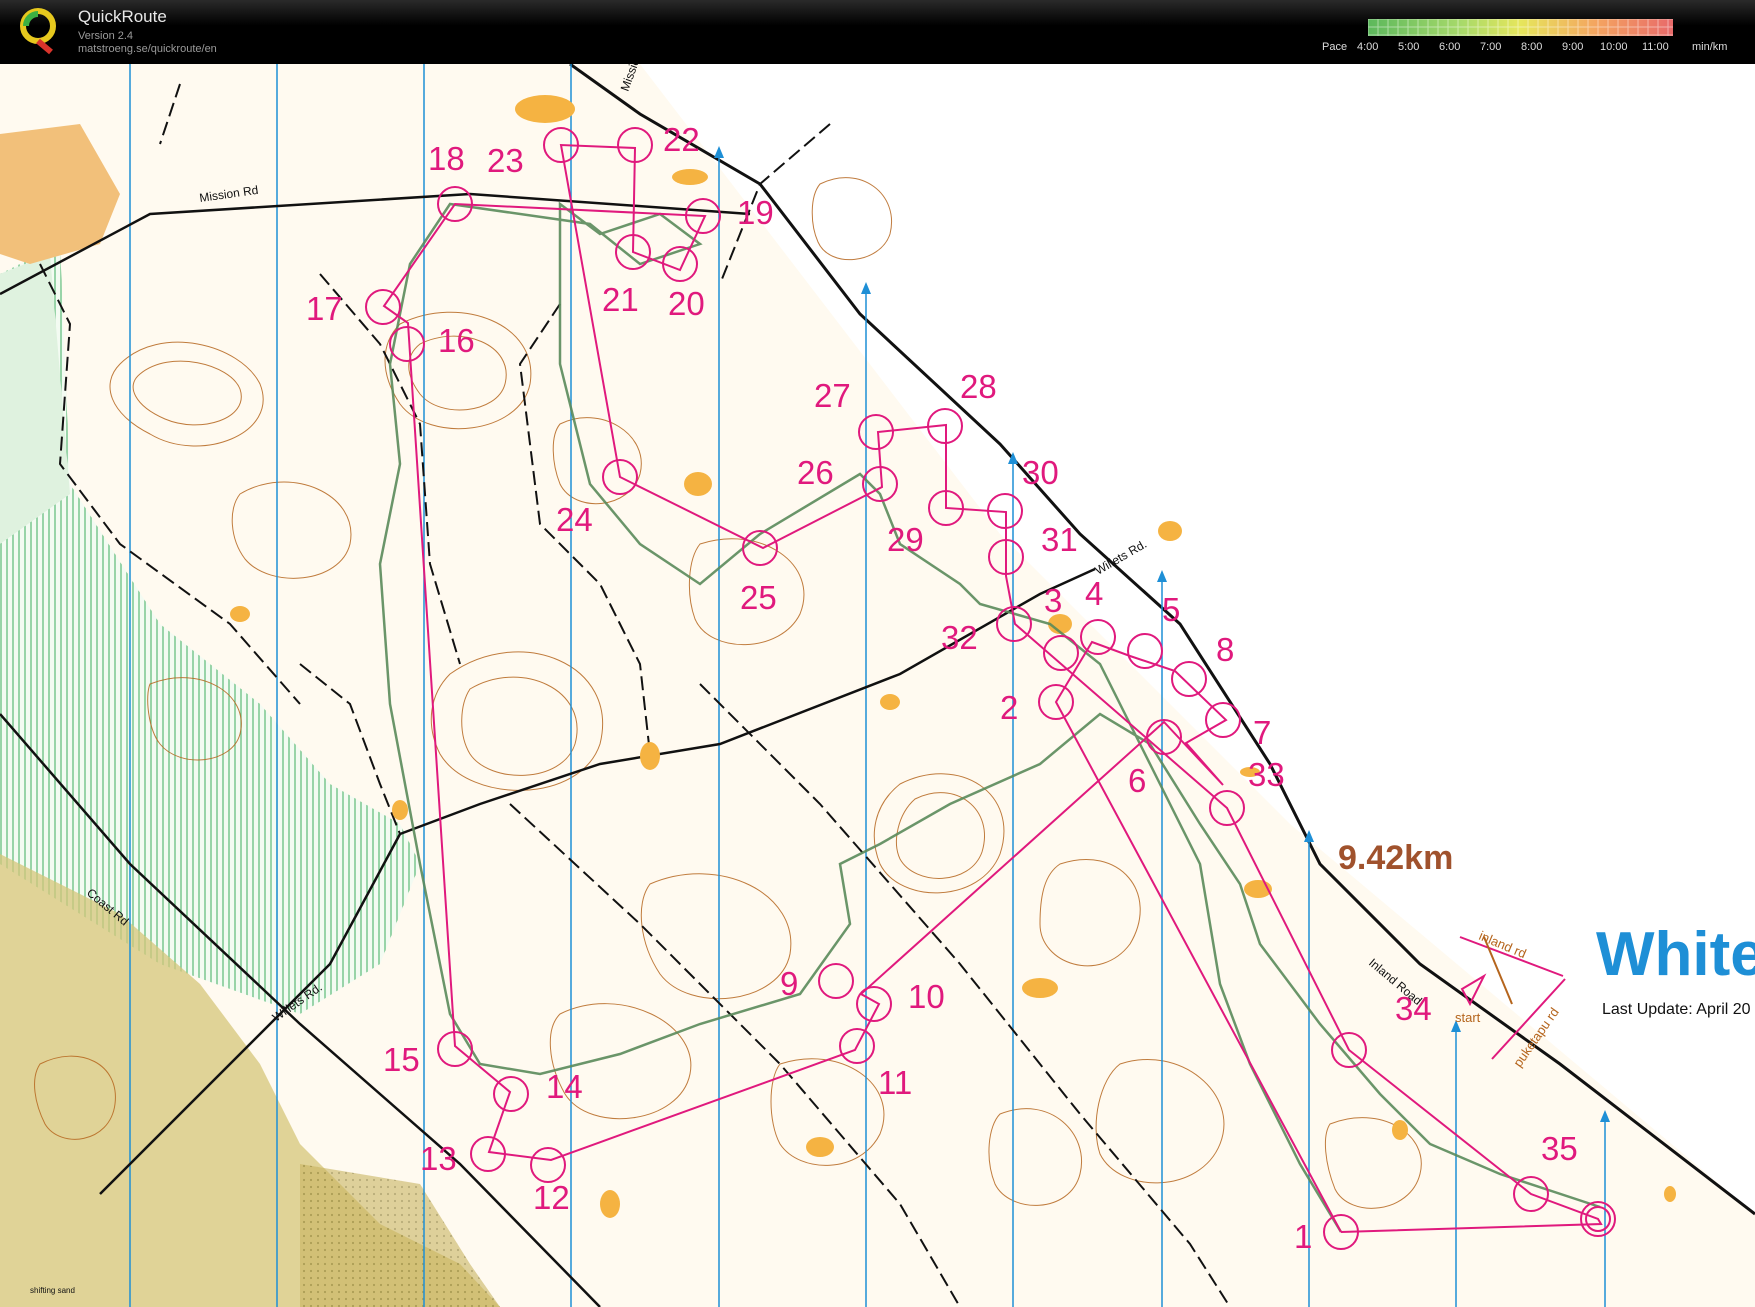 This screenshot has width=1755, height=1307. What do you see at coordinates (1503, 944) in the screenshot?
I see `start-label: inland rd` at bounding box center [1503, 944].